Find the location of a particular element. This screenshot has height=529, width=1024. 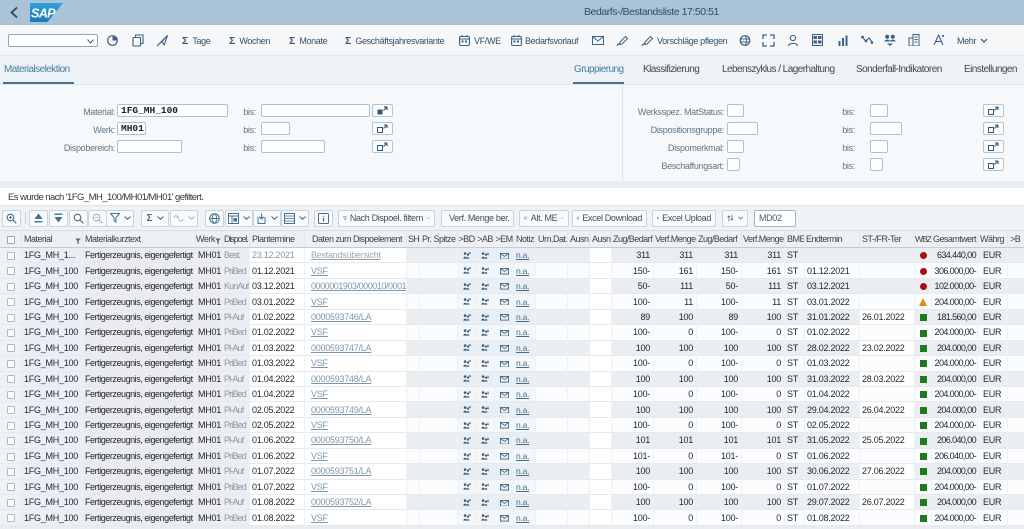

svg-text: SAP is located at coordinates (43, 14).